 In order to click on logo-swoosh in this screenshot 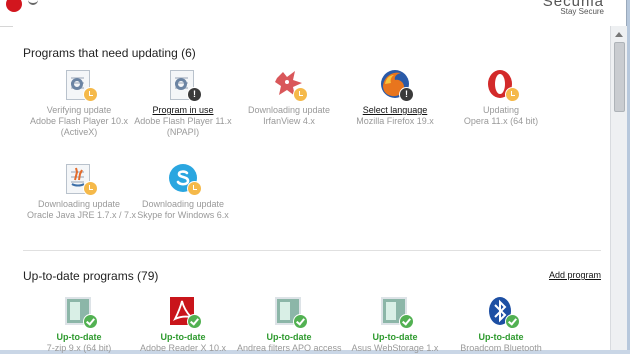, I will do `click(33, 2)`.